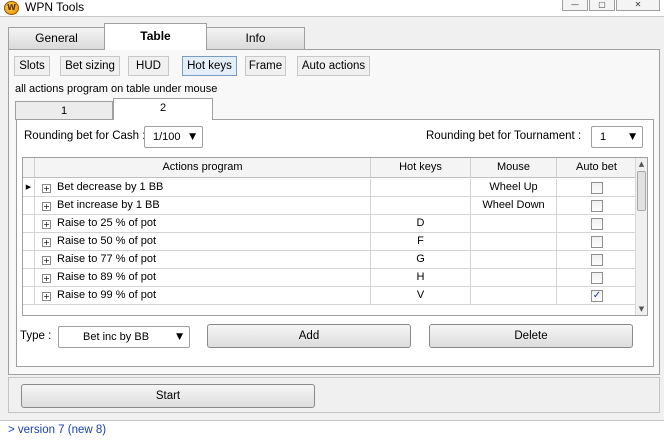  Describe the element at coordinates (421, 278) in the screenshot. I see `hotkey-cell: H` at that location.